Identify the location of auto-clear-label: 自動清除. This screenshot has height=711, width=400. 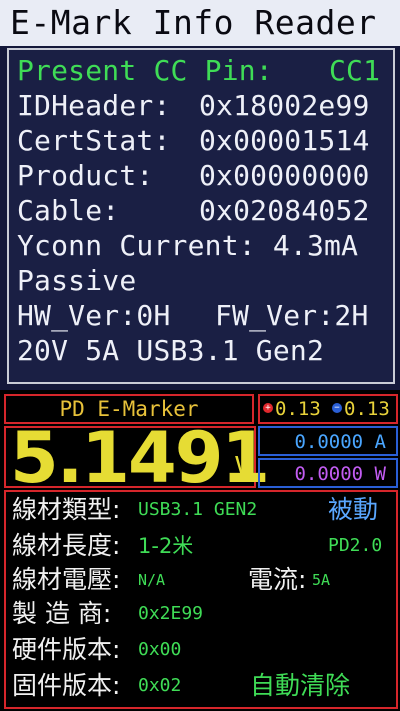
(300, 685).